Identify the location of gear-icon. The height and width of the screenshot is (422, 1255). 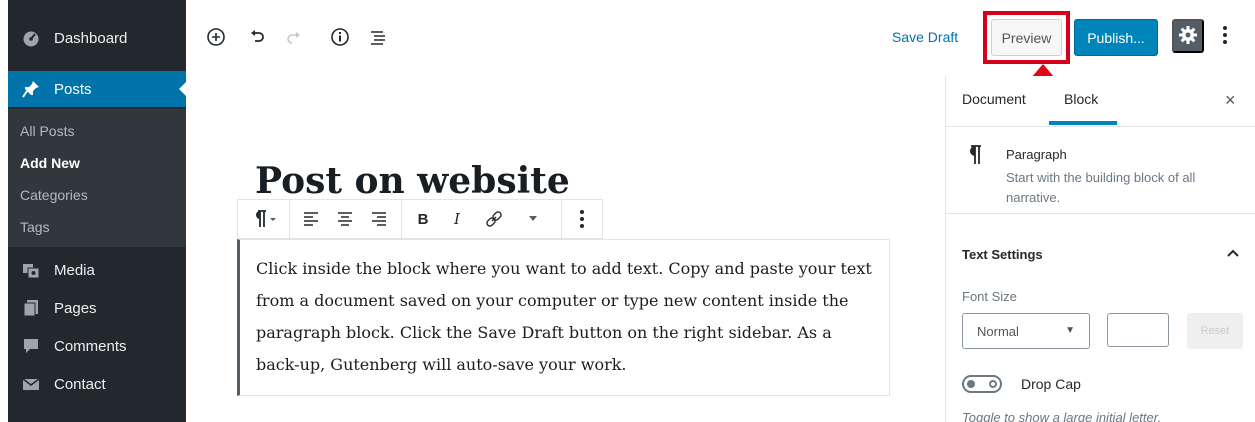
(1188, 36).